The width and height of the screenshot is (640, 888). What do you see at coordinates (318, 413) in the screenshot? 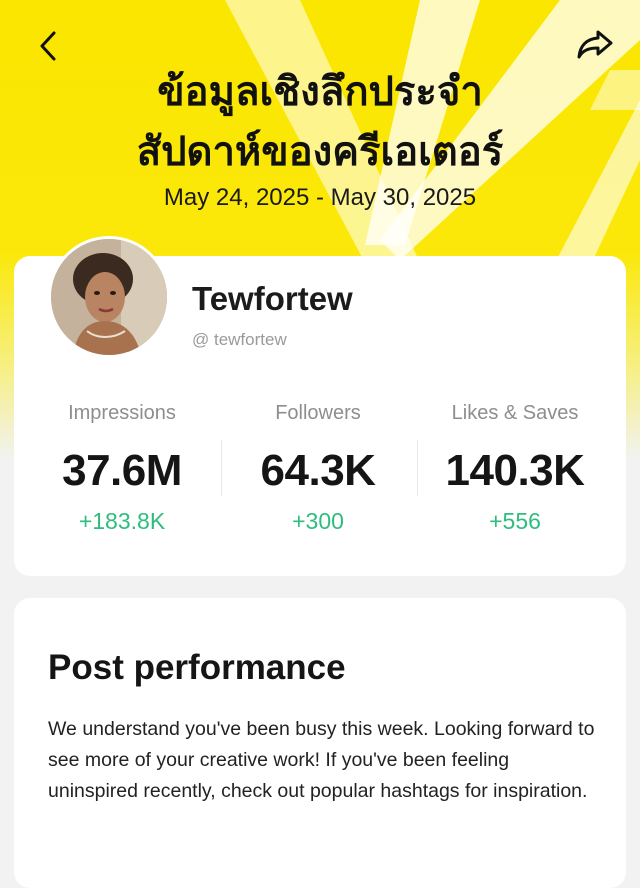
I see `stat-label: Followers` at bounding box center [318, 413].